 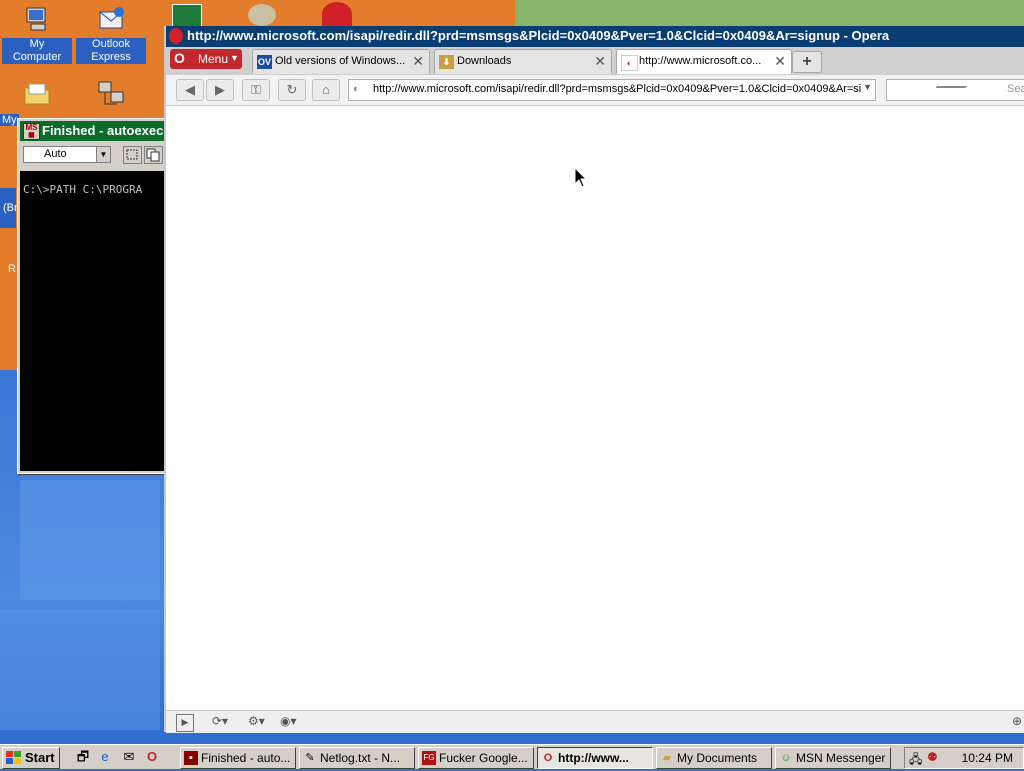 I want to click on new-tab-button: +, so click(x=807, y=62).